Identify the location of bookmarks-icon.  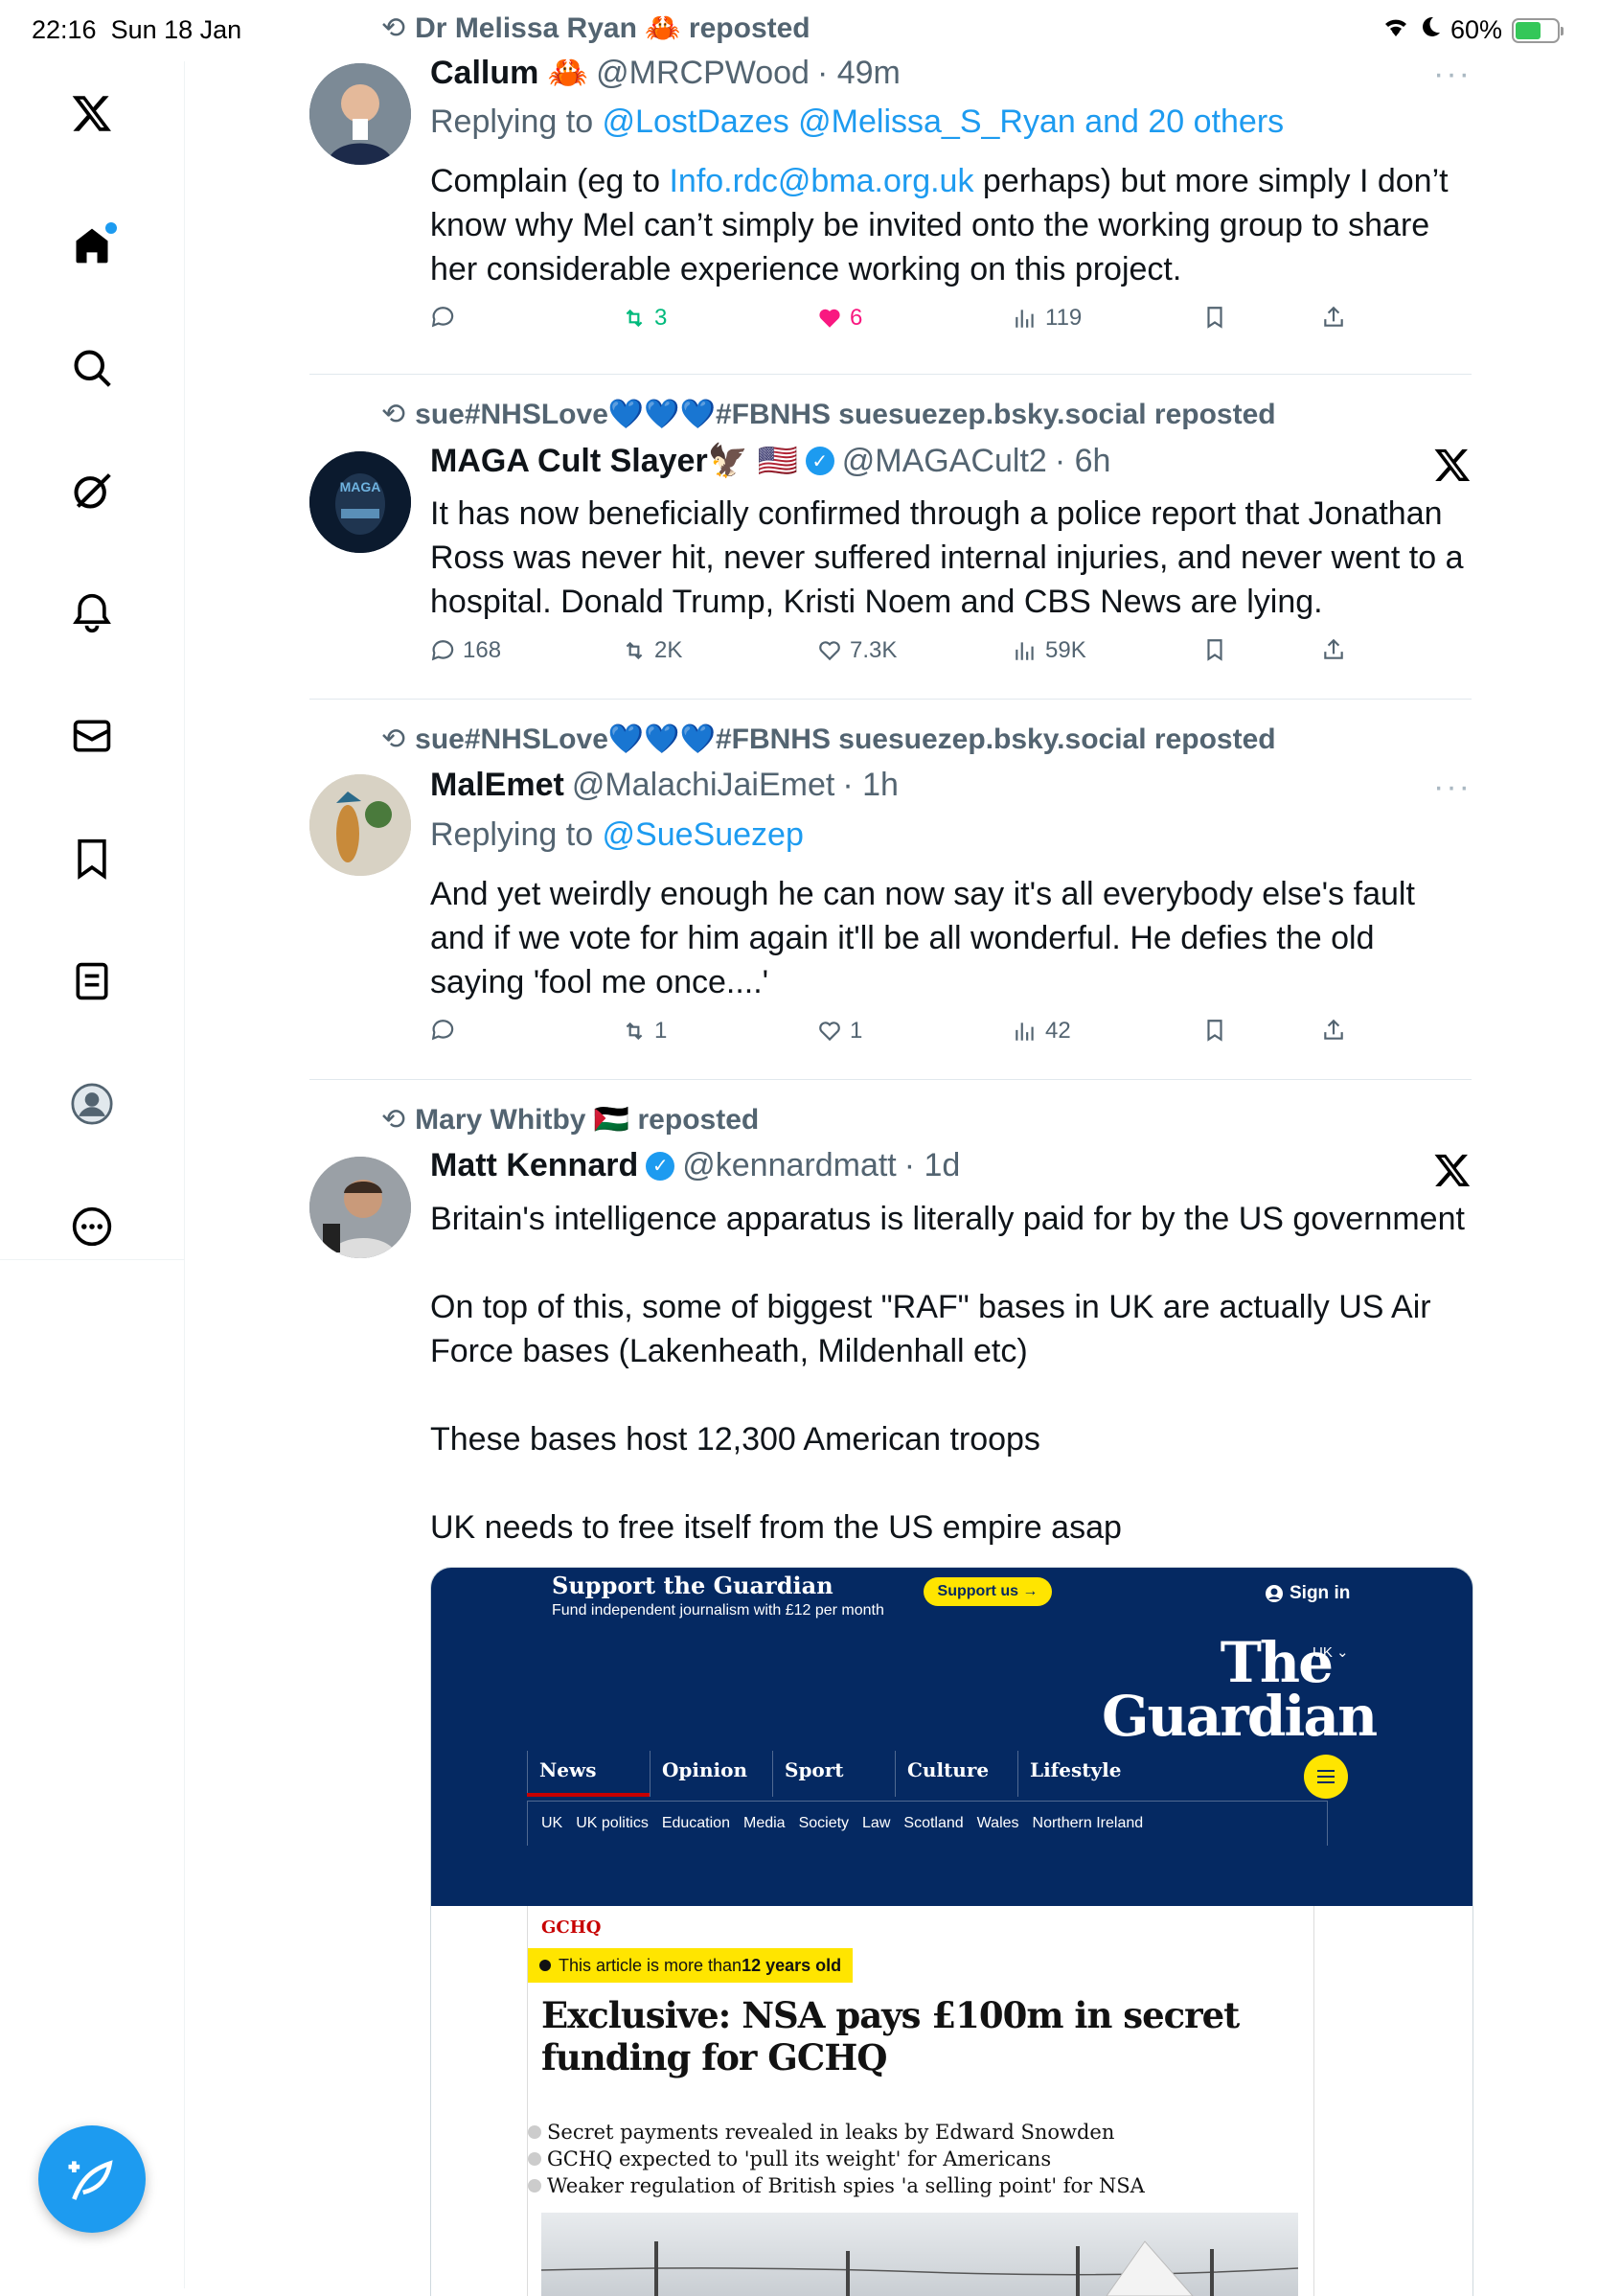
(92, 858).